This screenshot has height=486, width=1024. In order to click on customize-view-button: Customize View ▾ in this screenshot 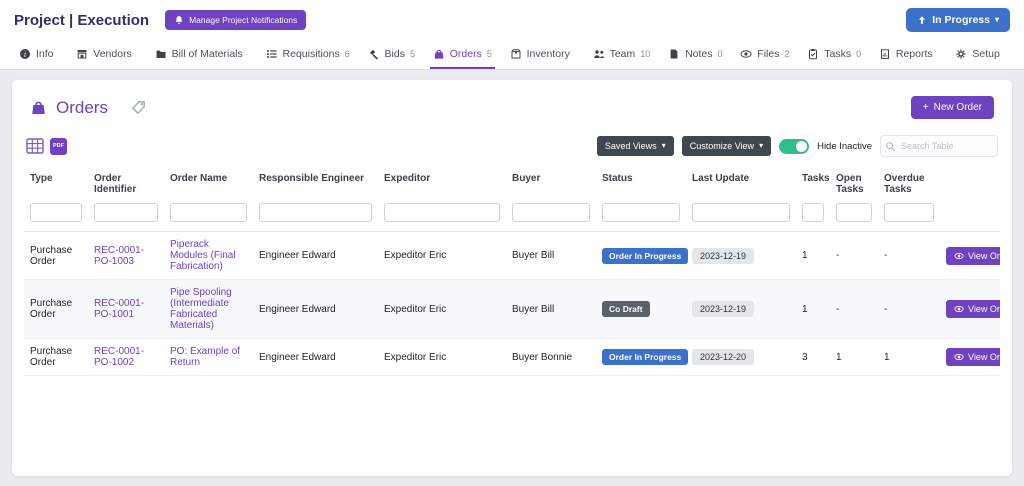, I will do `click(726, 146)`.